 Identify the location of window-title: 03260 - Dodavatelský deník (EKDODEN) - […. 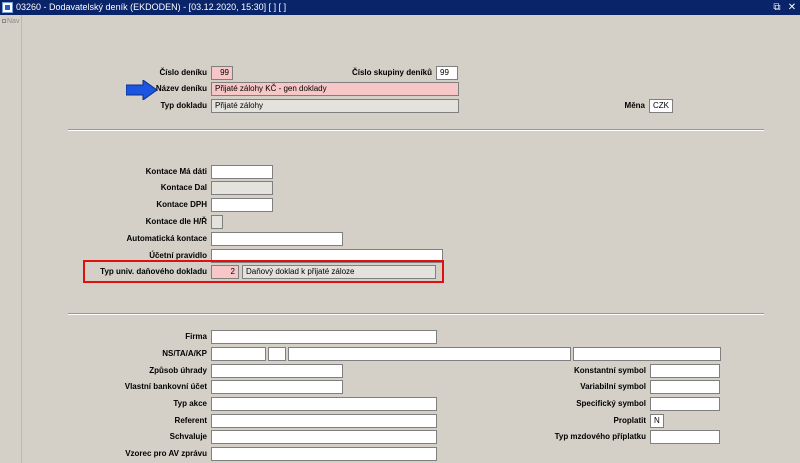
(151, 7).